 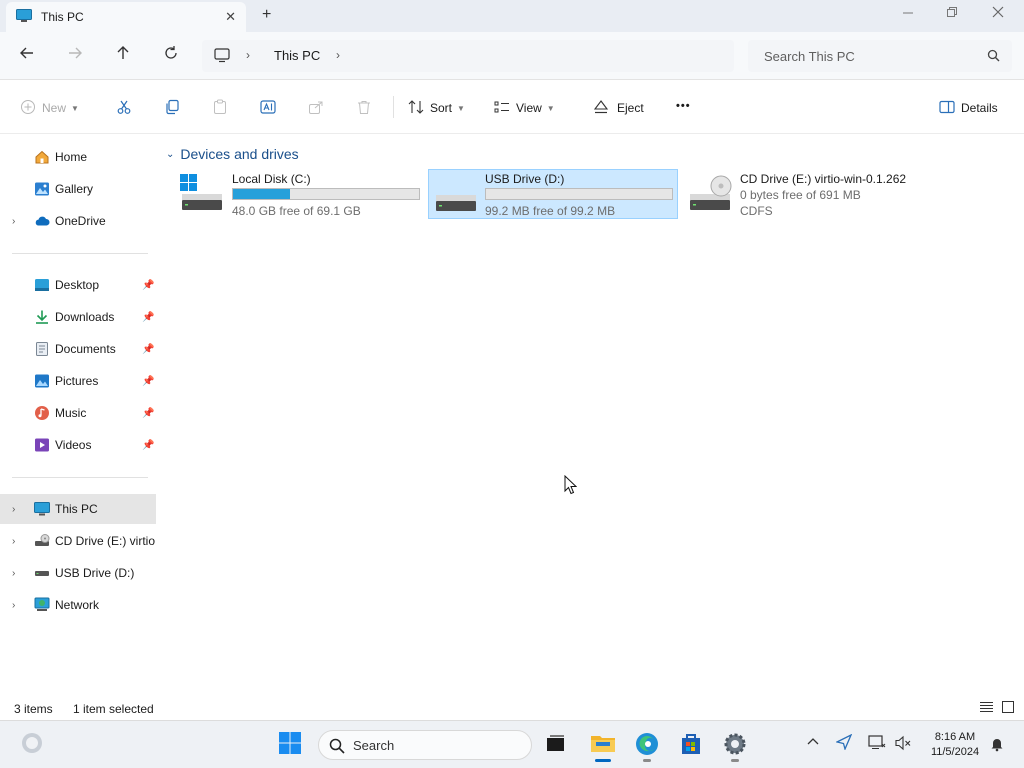 I want to click on sidebar-item-label: This PC, so click(x=76, y=509).